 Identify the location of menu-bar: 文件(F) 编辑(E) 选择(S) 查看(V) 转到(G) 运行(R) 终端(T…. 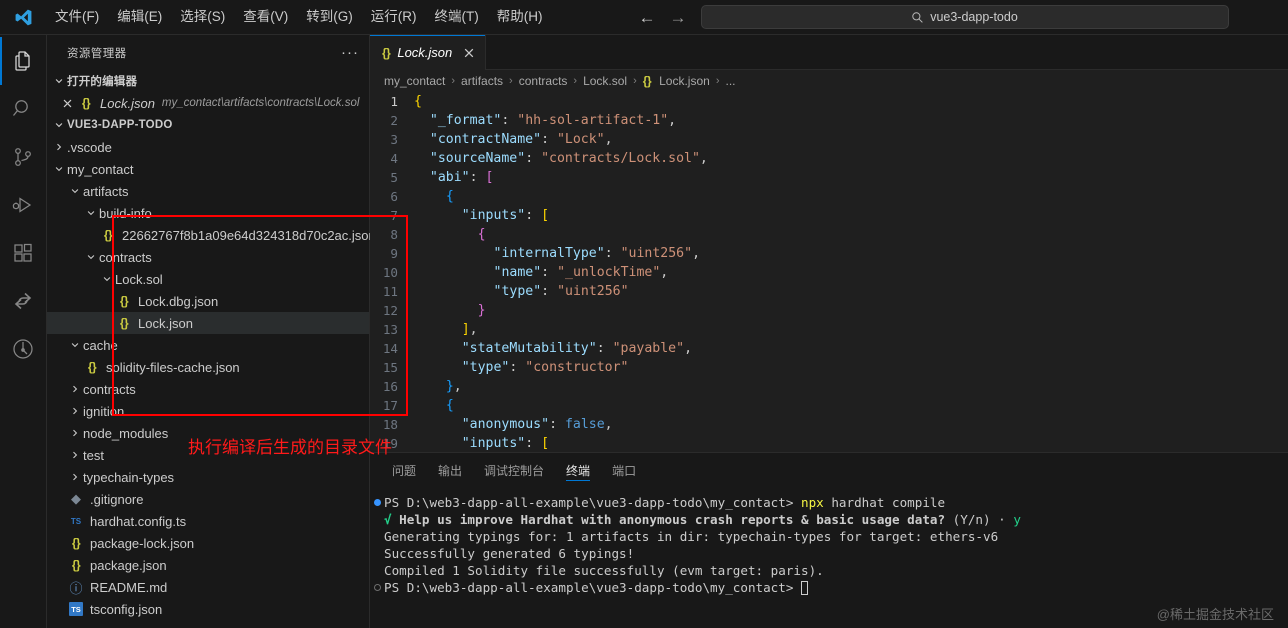
(299, 17).